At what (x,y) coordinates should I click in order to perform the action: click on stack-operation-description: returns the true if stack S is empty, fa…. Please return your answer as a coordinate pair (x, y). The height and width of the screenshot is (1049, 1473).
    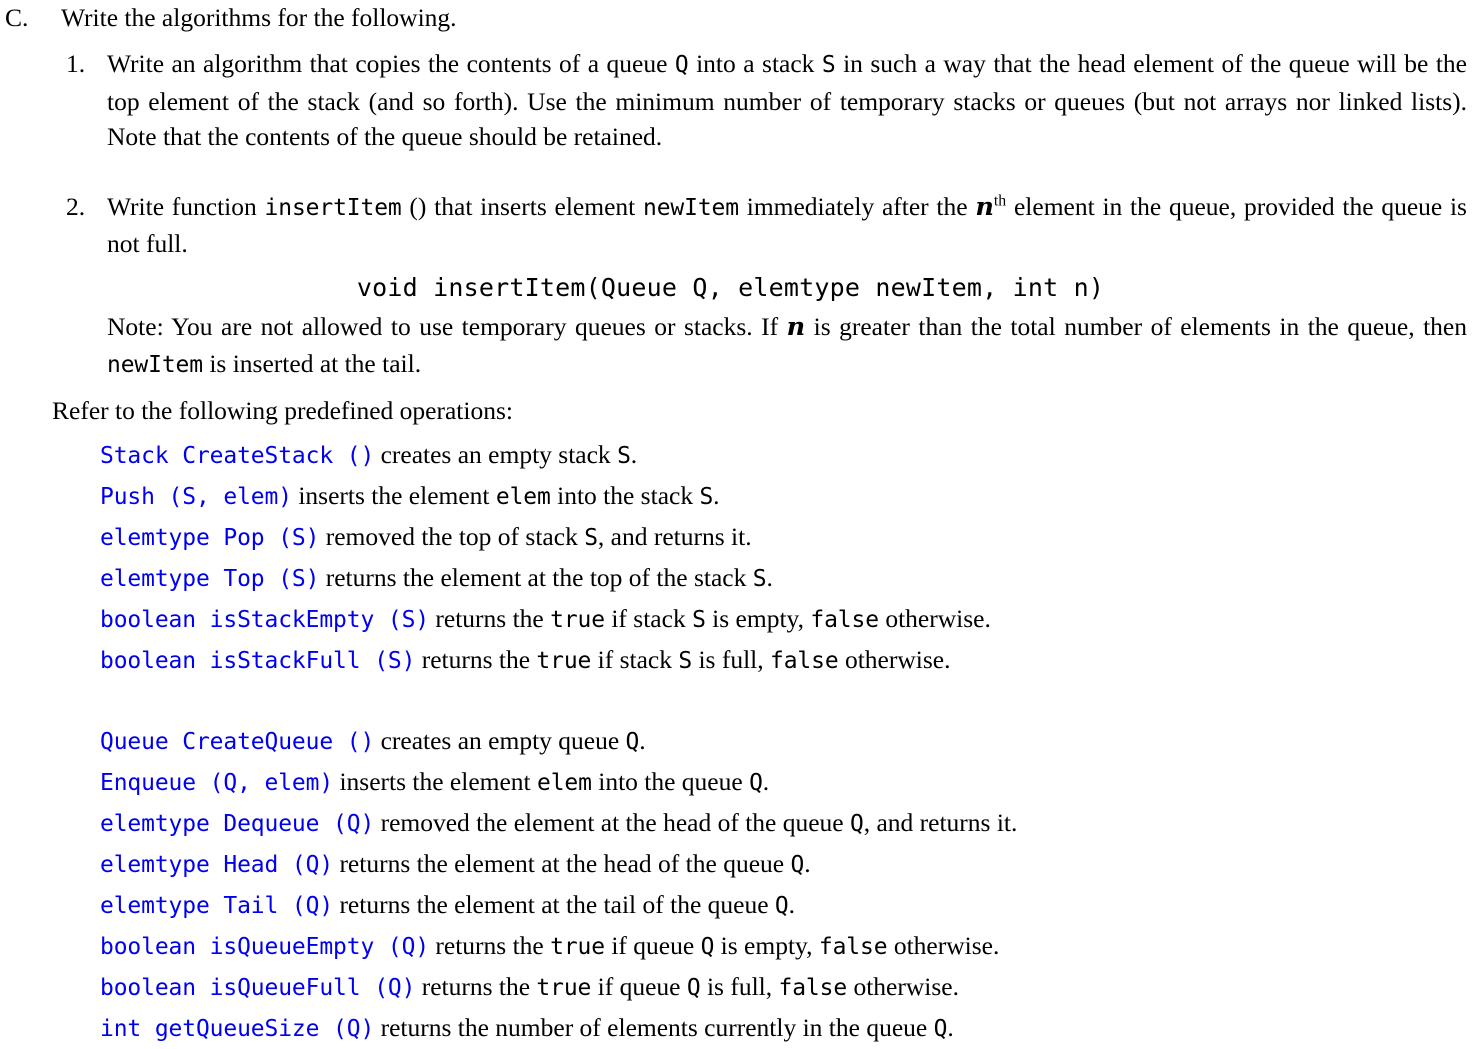
    Looking at the image, I should click on (710, 618).